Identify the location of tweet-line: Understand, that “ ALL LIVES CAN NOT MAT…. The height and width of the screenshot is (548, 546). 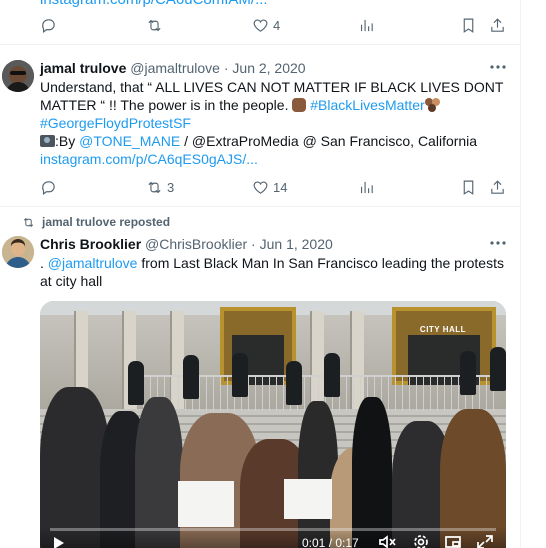
(272, 87).